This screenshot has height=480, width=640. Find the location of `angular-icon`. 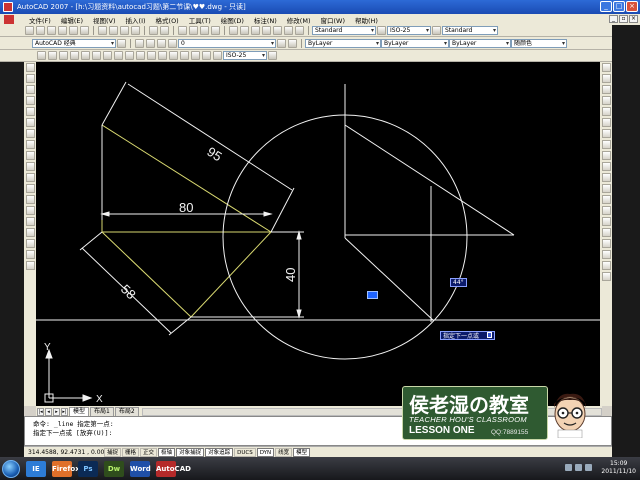

angular-icon is located at coordinates (118, 55).